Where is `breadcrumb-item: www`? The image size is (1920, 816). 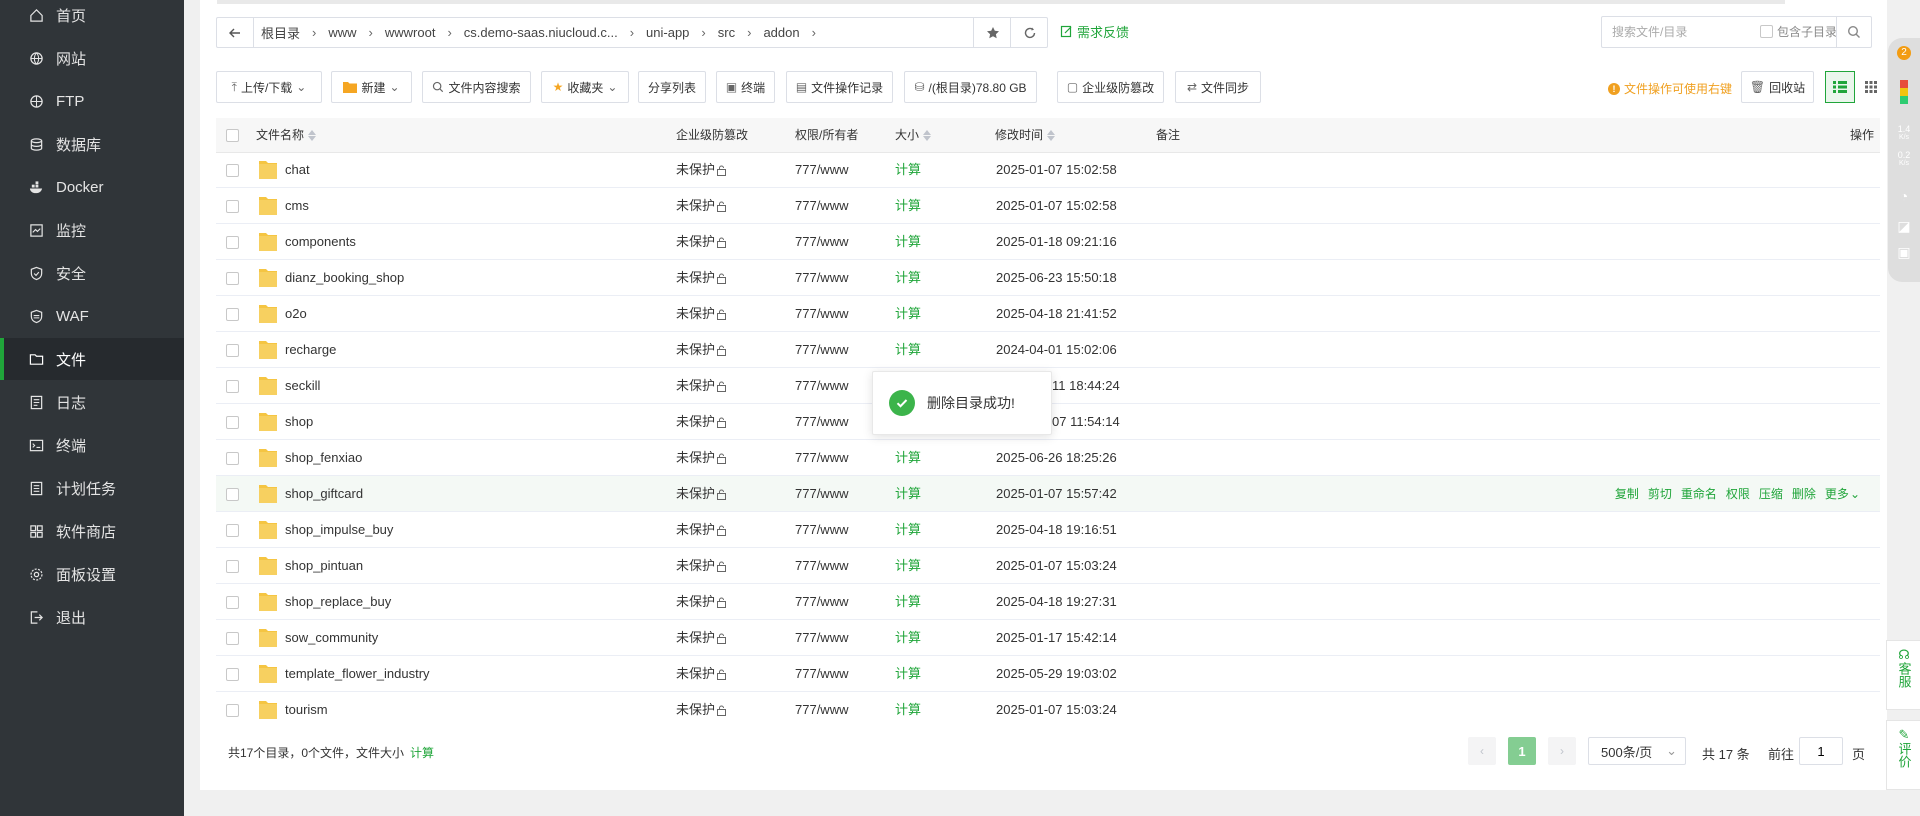
breadcrumb-item: www is located at coordinates (342, 32).